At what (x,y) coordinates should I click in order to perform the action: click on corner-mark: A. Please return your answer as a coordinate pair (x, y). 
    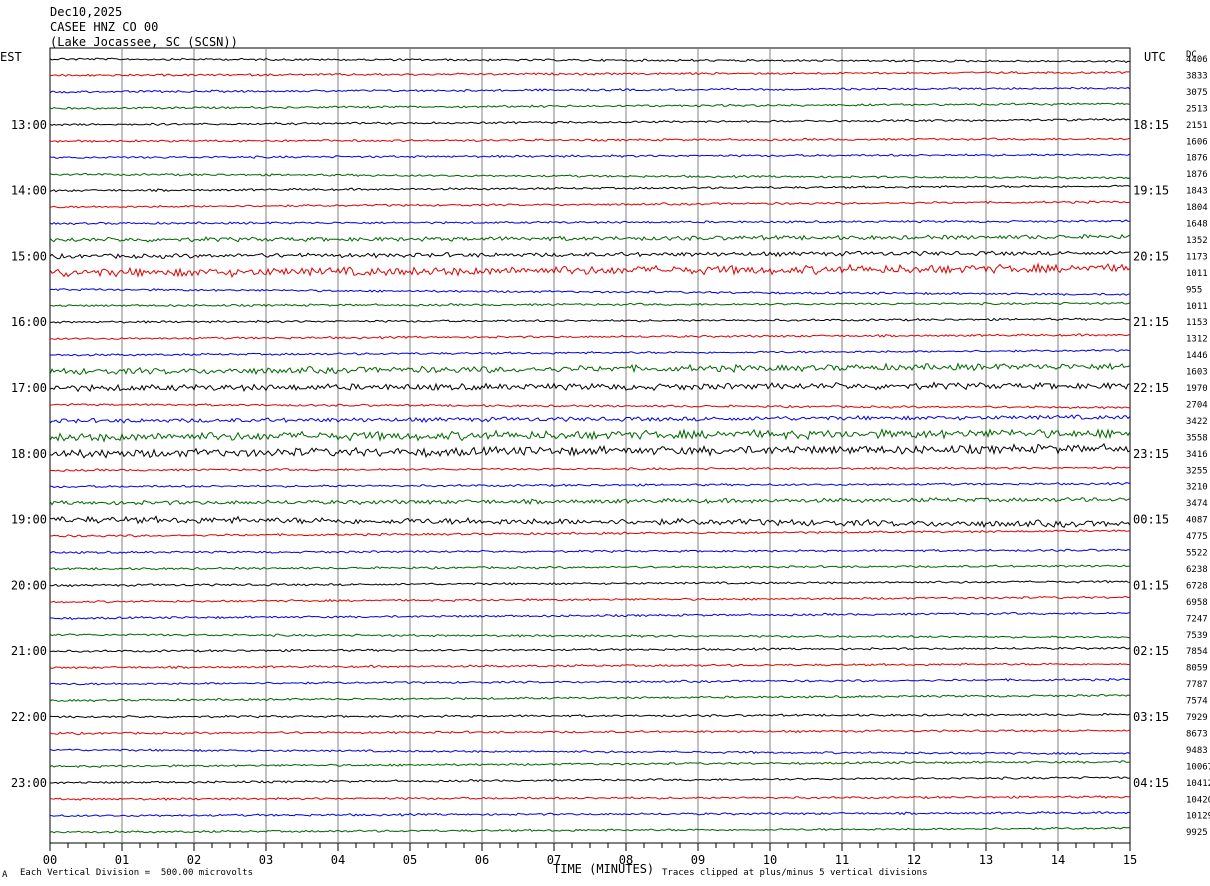
    Looking at the image, I should click on (5, 875).